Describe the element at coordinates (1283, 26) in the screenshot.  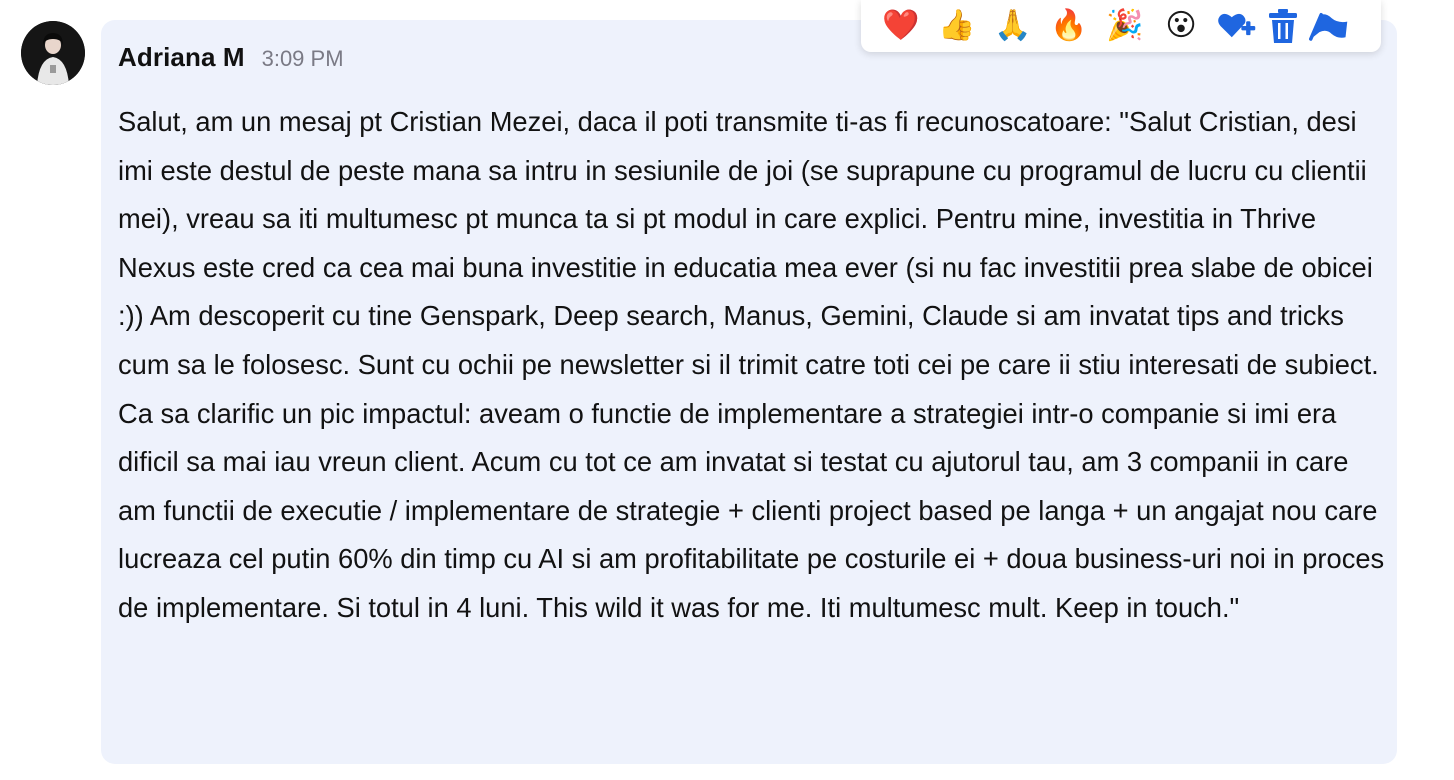
I see `trash-icon` at that location.